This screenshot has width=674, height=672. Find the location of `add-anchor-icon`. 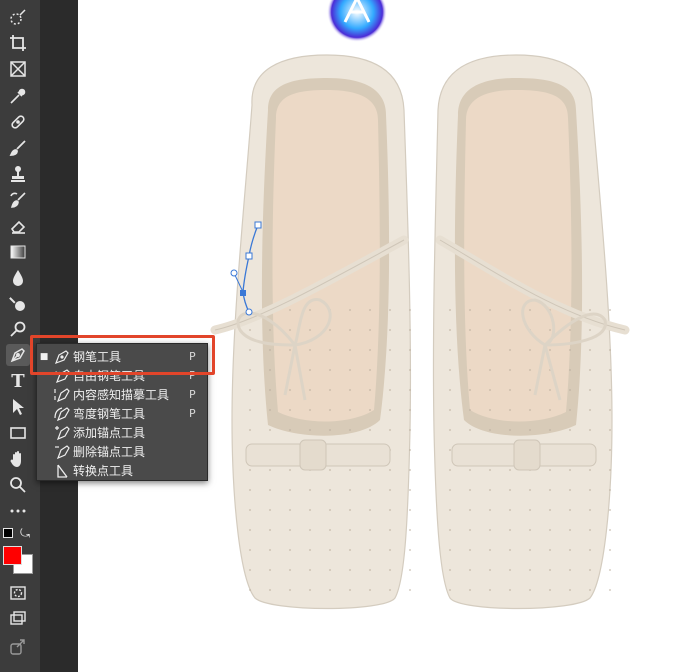

add-anchor-icon is located at coordinates (62, 433).